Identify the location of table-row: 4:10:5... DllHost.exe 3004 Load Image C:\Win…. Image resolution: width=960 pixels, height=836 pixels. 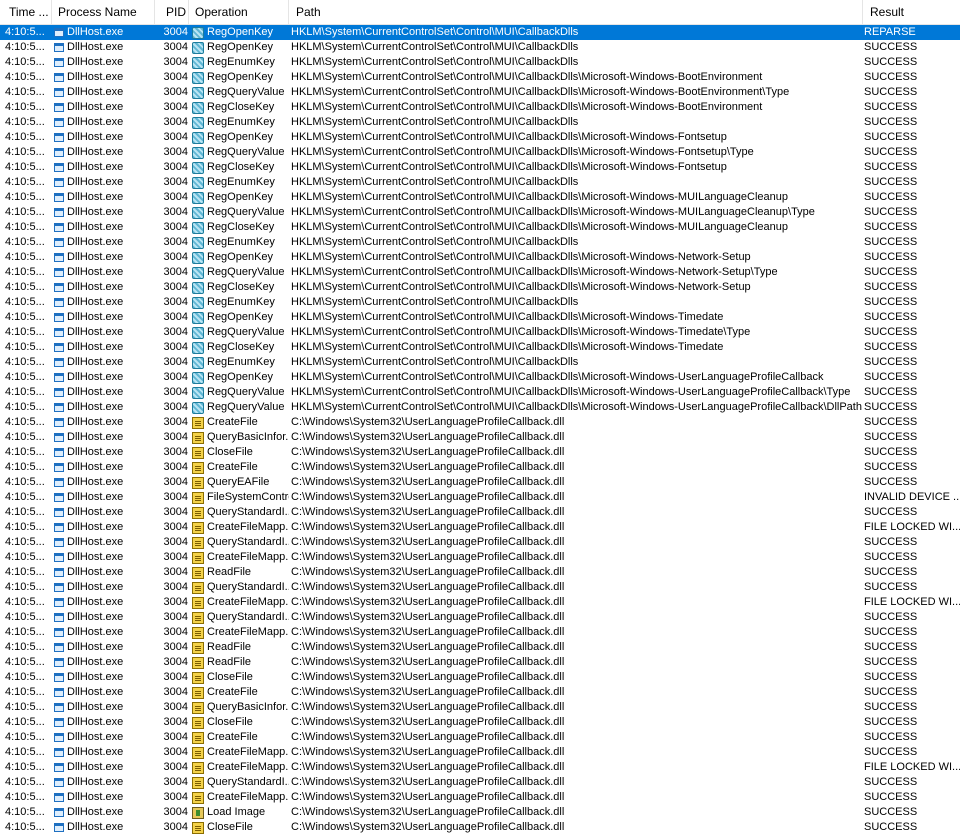
(480, 812).